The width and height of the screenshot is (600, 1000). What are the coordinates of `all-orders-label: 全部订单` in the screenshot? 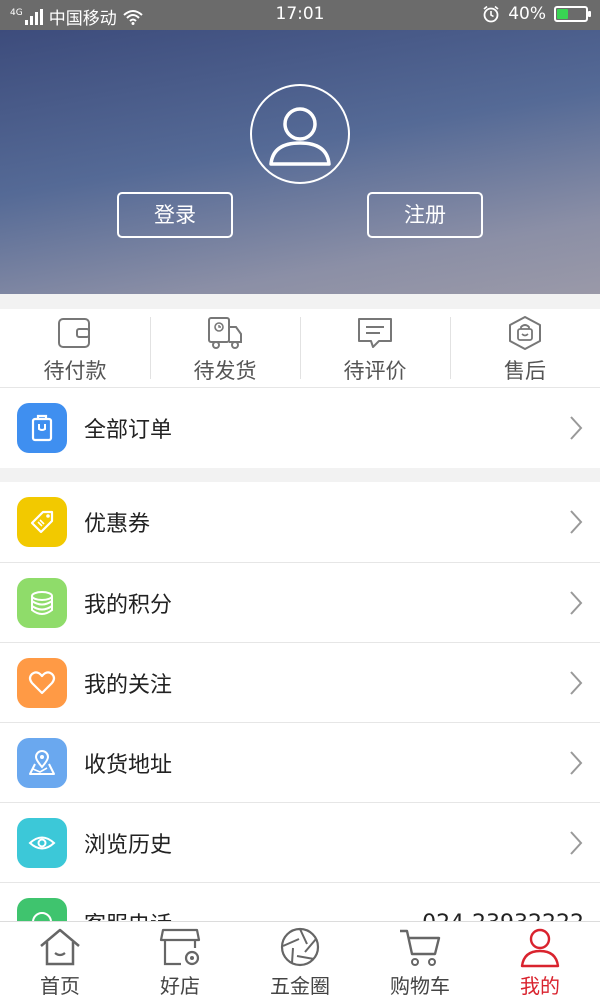 It's located at (128, 430).